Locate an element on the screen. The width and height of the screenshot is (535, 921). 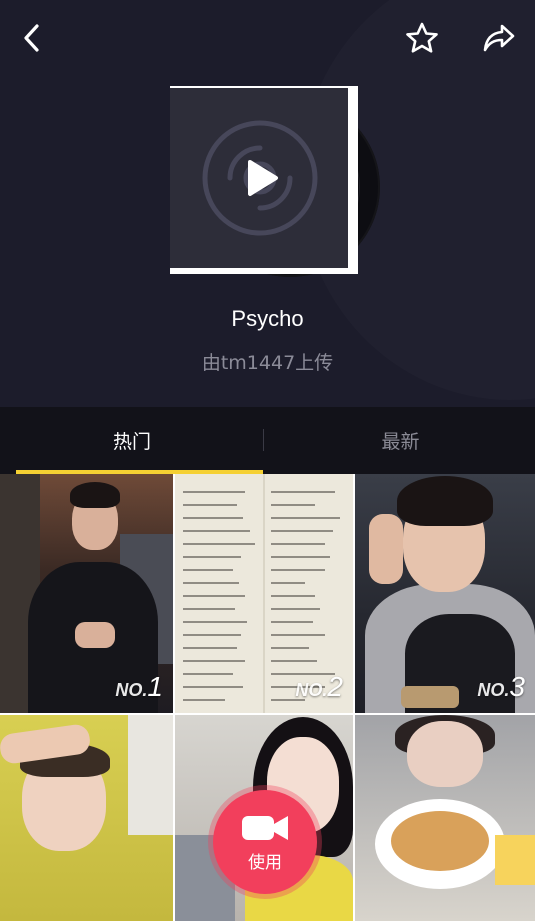
video-camera-icon is located at coordinates (265, 827).